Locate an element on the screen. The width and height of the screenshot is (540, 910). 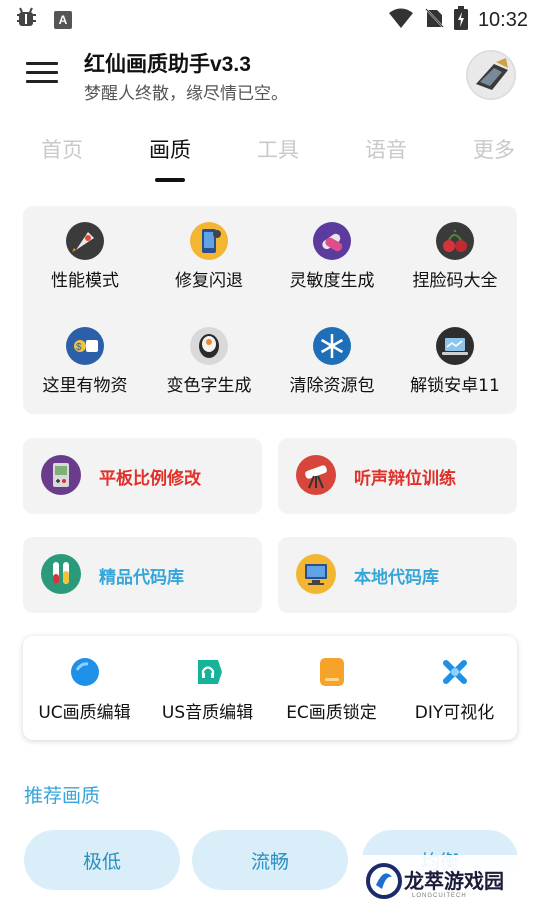
local-code-label: 本地代码库 is located at coordinates (396, 578).